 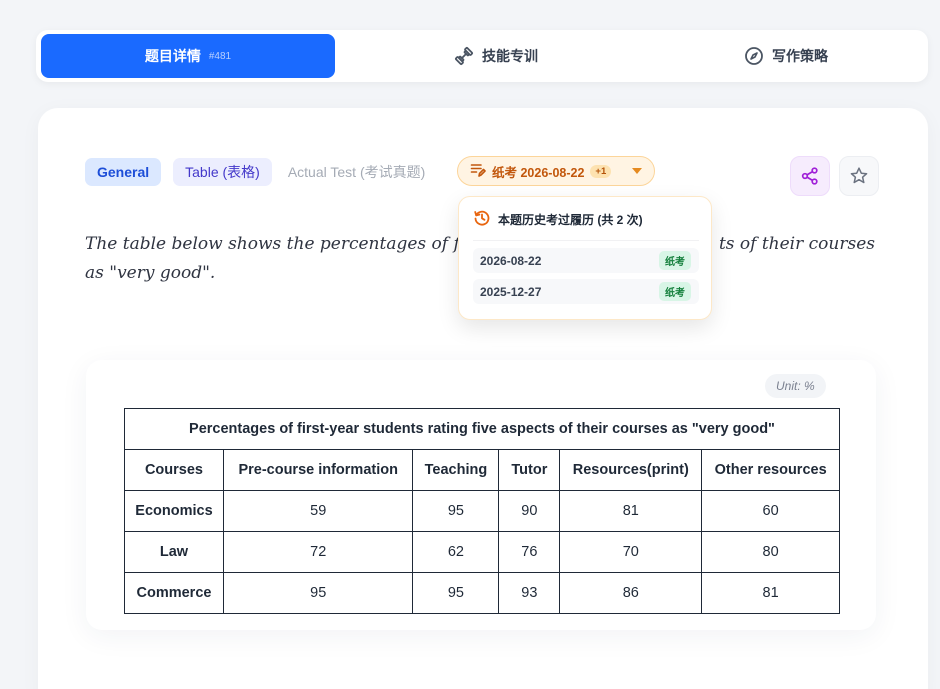 What do you see at coordinates (795, 386) in the screenshot?
I see `unit-badge: Unit: %` at bounding box center [795, 386].